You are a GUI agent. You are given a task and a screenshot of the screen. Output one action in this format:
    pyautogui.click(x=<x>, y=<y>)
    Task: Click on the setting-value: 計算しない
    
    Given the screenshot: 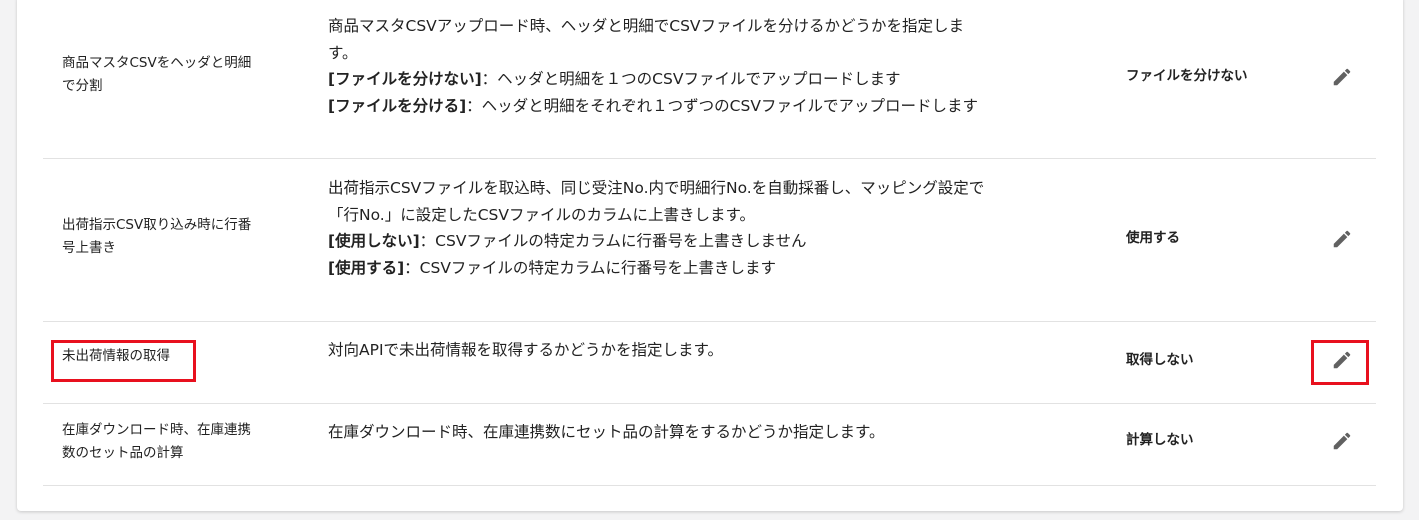 What is the action you would take?
    pyautogui.click(x=1160, y=440)
    